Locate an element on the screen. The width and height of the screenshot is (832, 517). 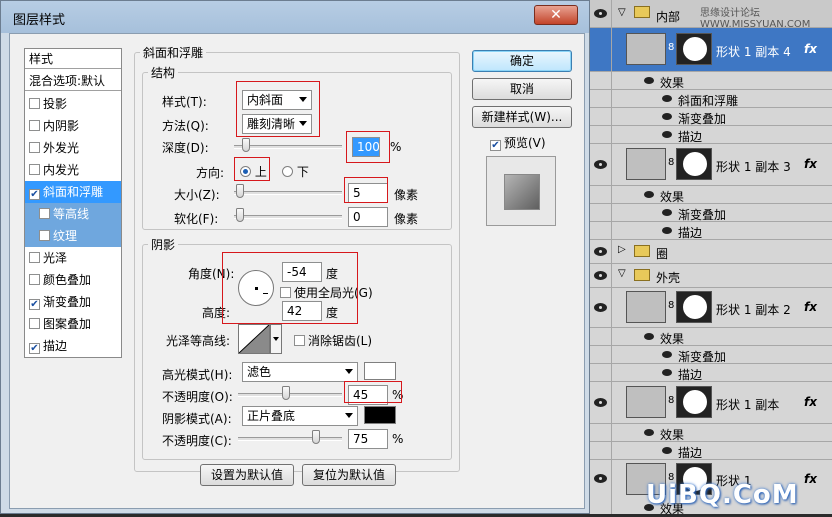
altitude-input: 42 is located at coordinates (302, 311).